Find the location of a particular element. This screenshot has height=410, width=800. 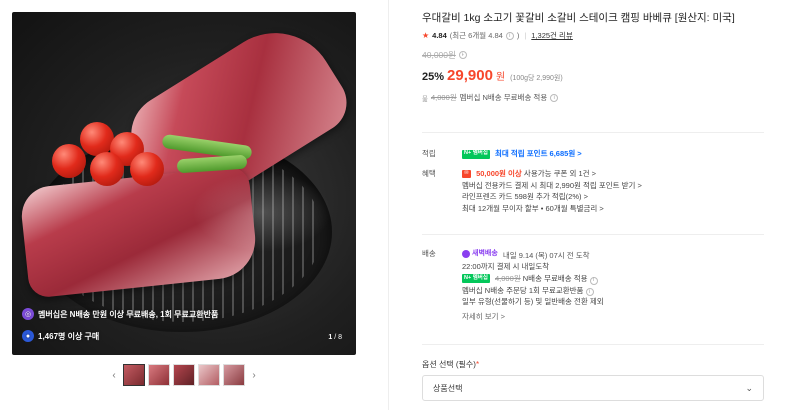

points-label: 적립 is located at coordinates (429, 153).